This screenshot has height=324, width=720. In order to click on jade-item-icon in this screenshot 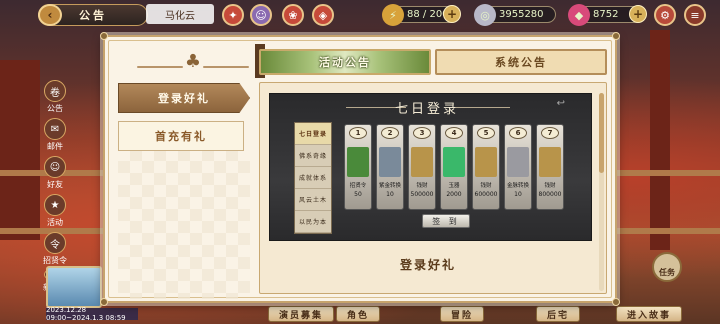, I will do `click(454, 162)`.